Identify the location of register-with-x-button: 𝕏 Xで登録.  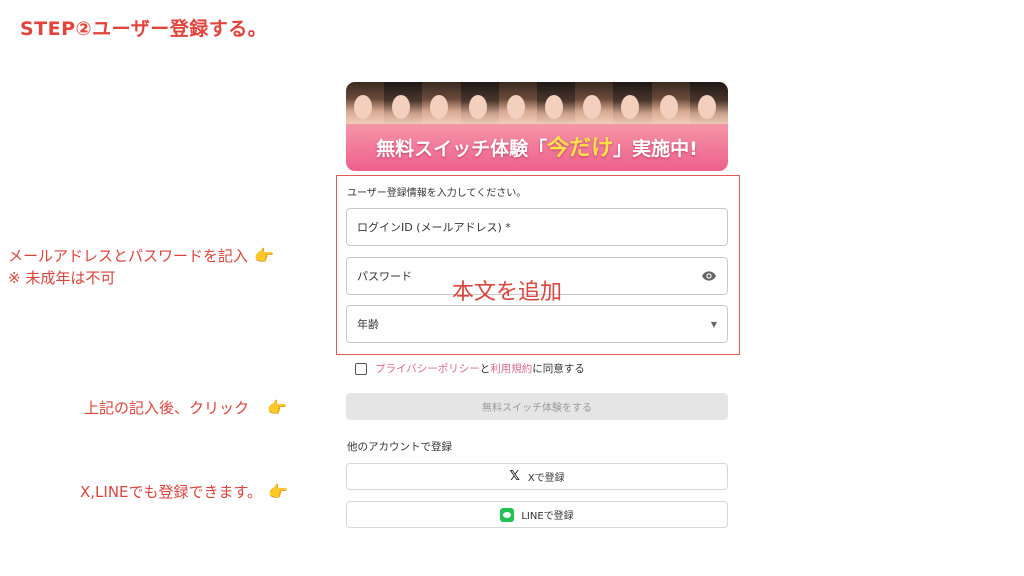
(537, 476).